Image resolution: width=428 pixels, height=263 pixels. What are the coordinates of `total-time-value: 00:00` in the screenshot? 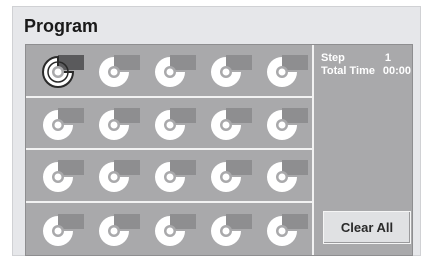 It's located at (396, 71).